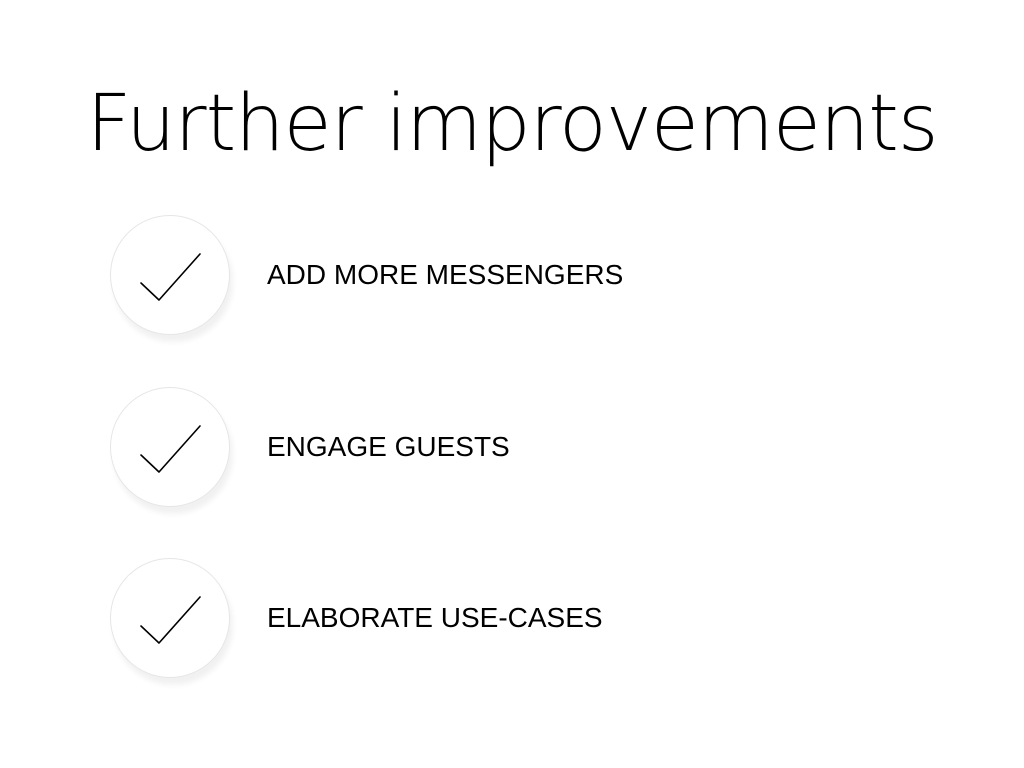 The width and height of the screenshot is (1024, 768). What do you see at coordinates (435, 617) in the screenshot?
I see `list-item-label: ELABORATE USE-CASES` at bounding box center [435, 617].